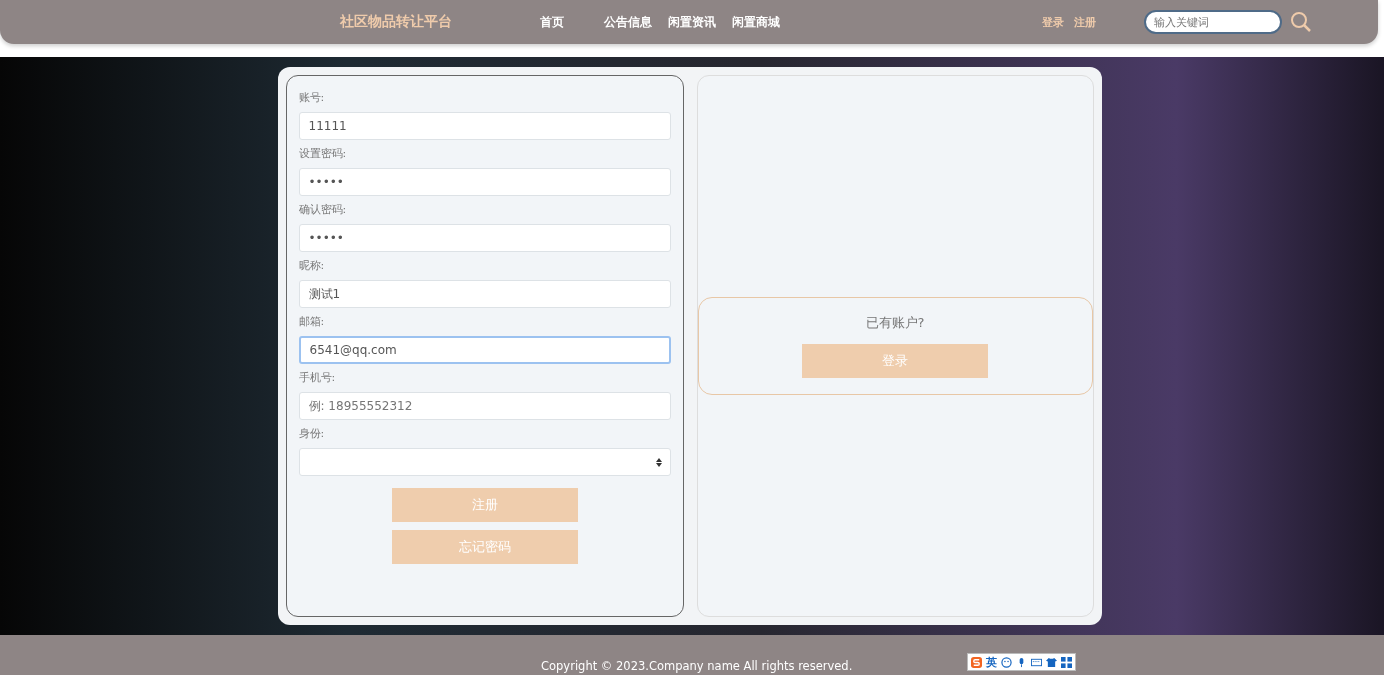  I want to click on field-label: 昵称:, so click(312, 265).